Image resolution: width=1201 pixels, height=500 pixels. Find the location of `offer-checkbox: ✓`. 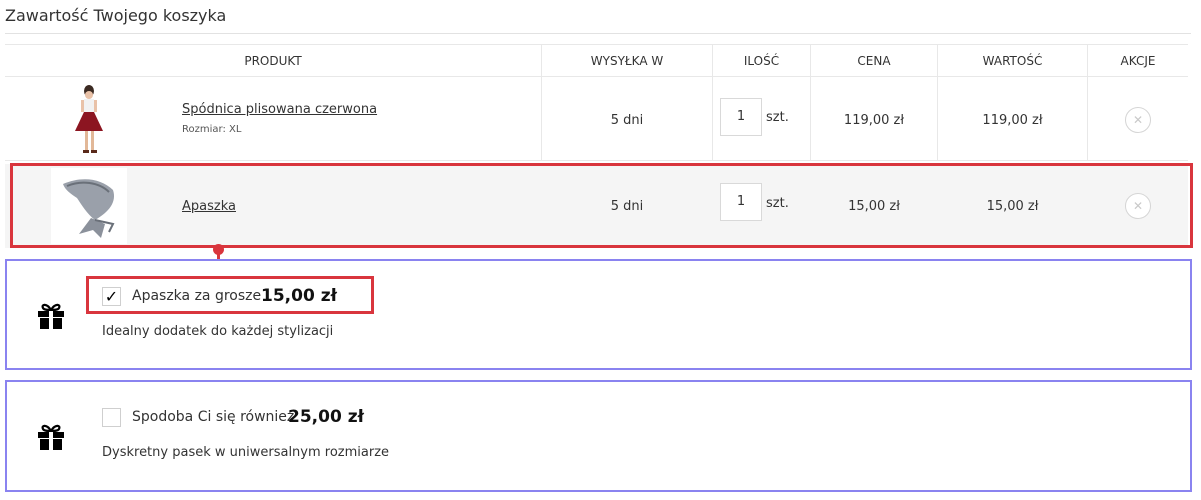

offer-checkbox: ✓ is located at coordinates (111, 296).